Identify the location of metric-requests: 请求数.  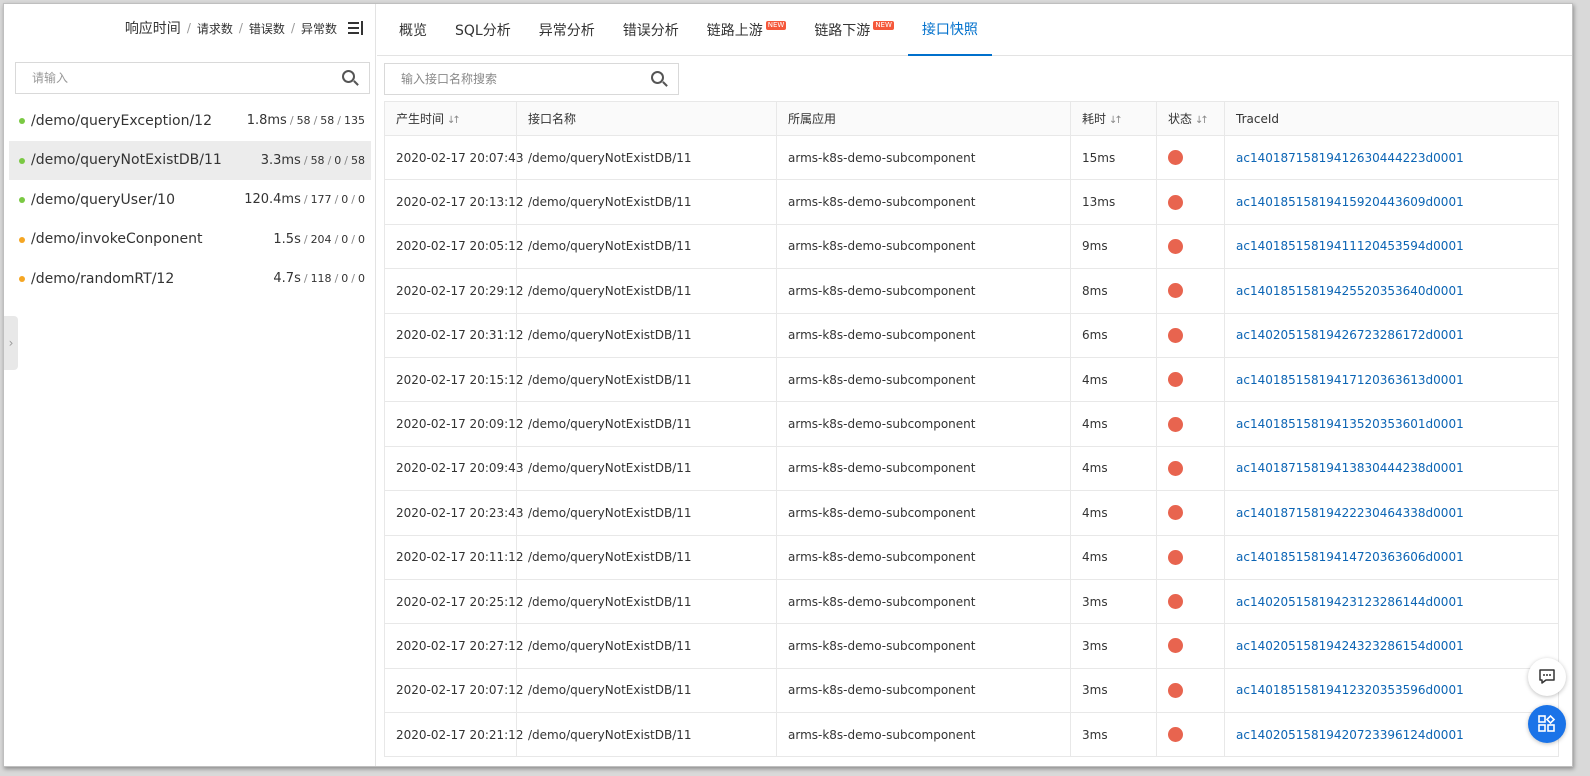
(215, 28).